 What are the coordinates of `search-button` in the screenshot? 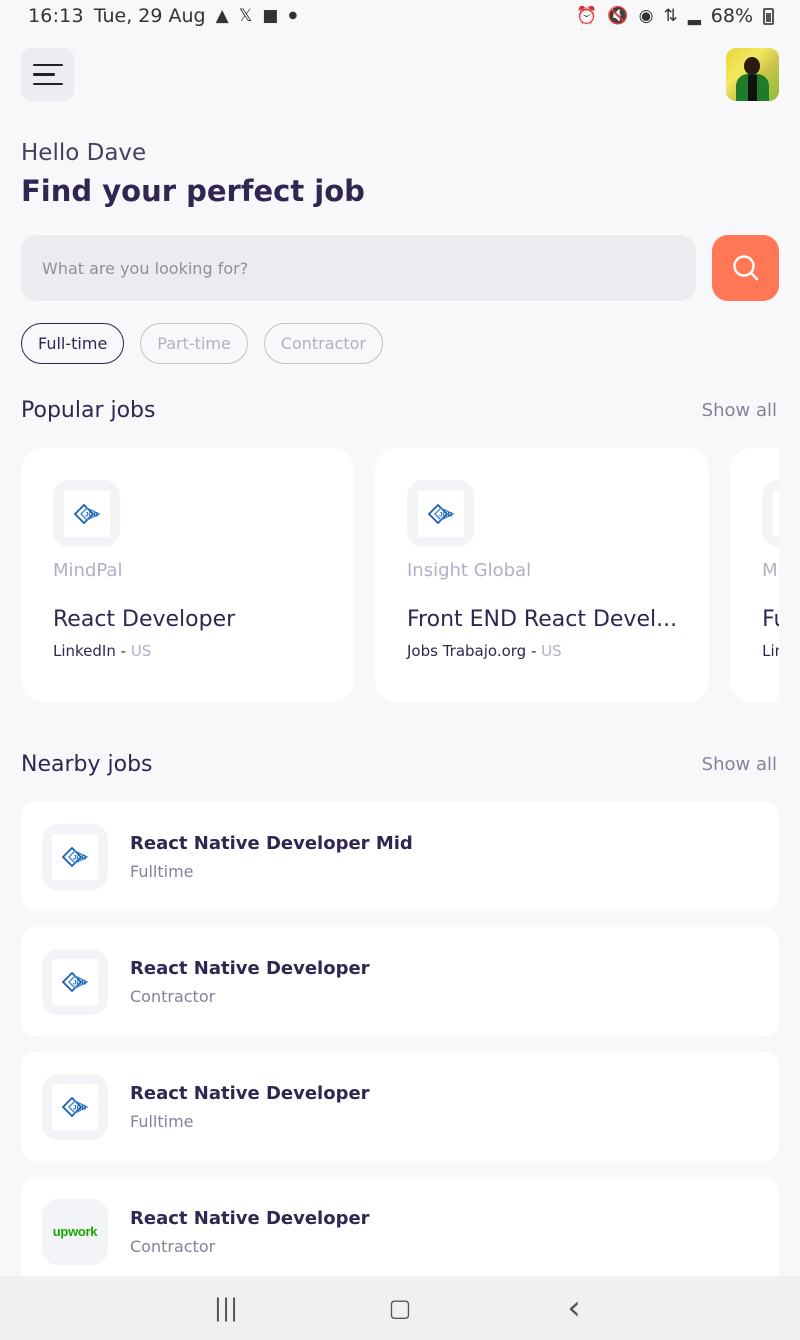 It's located at (745, 268).